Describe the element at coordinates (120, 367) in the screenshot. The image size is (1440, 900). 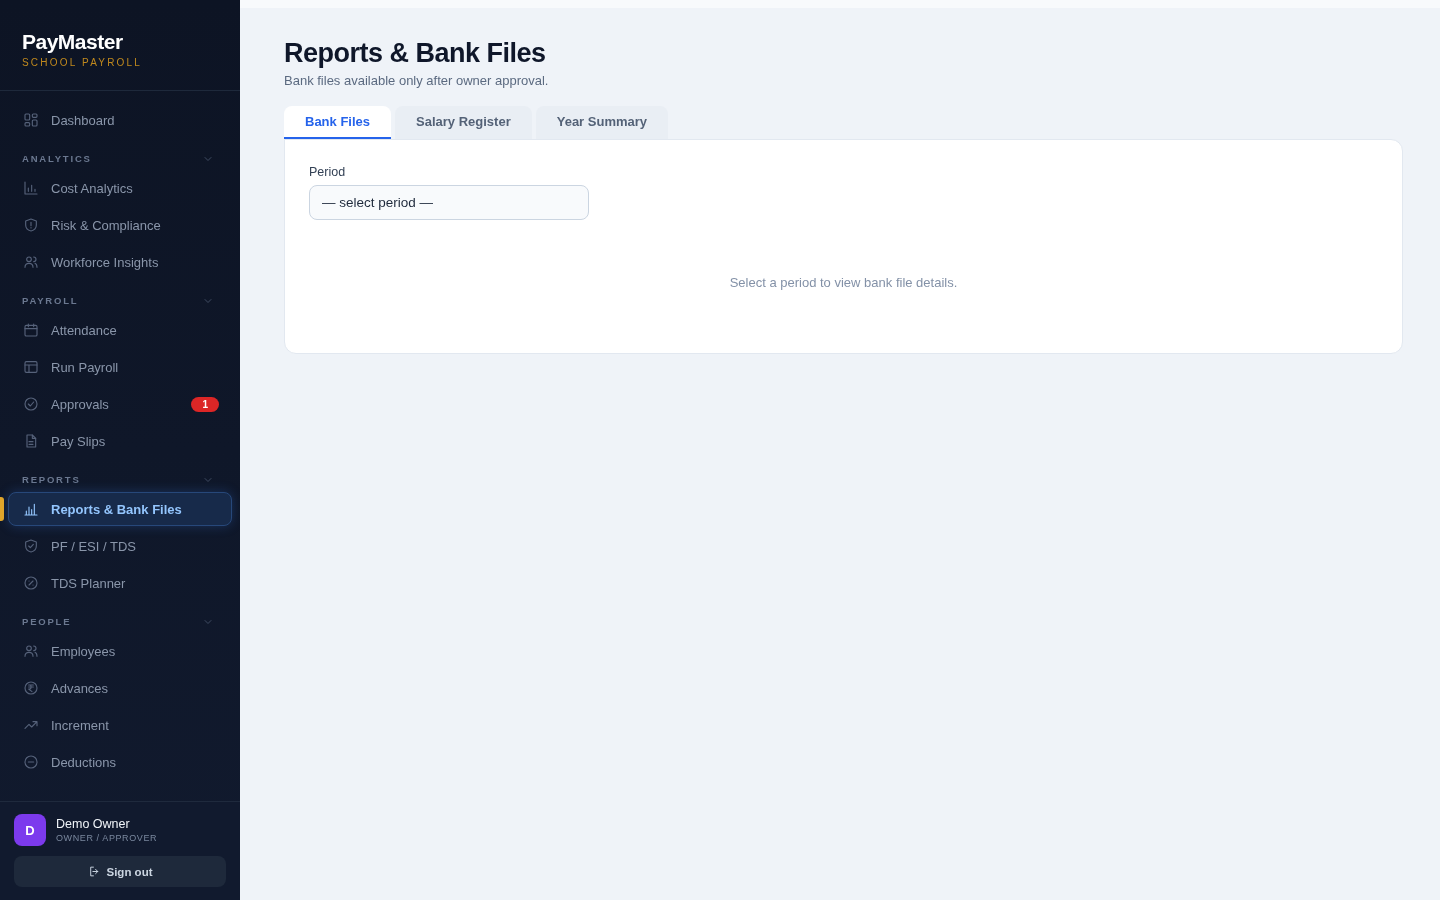
I see `nav-item: Run Payroll` at that location.